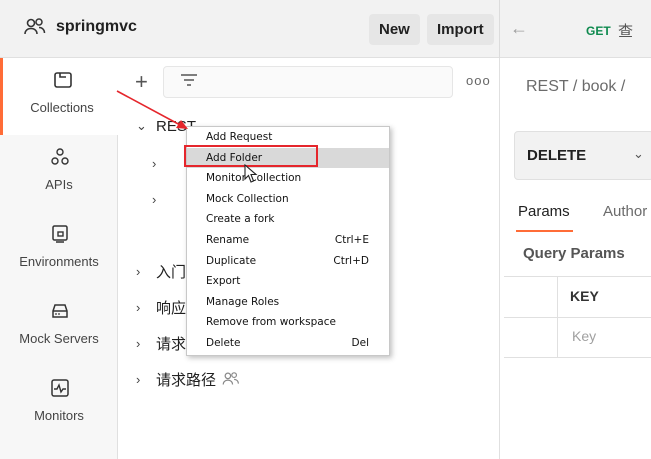 Image resolution: width=651 pixels, height=459 pixels. I want to click on sidebar-item-label: APIs, so click(59, 184).